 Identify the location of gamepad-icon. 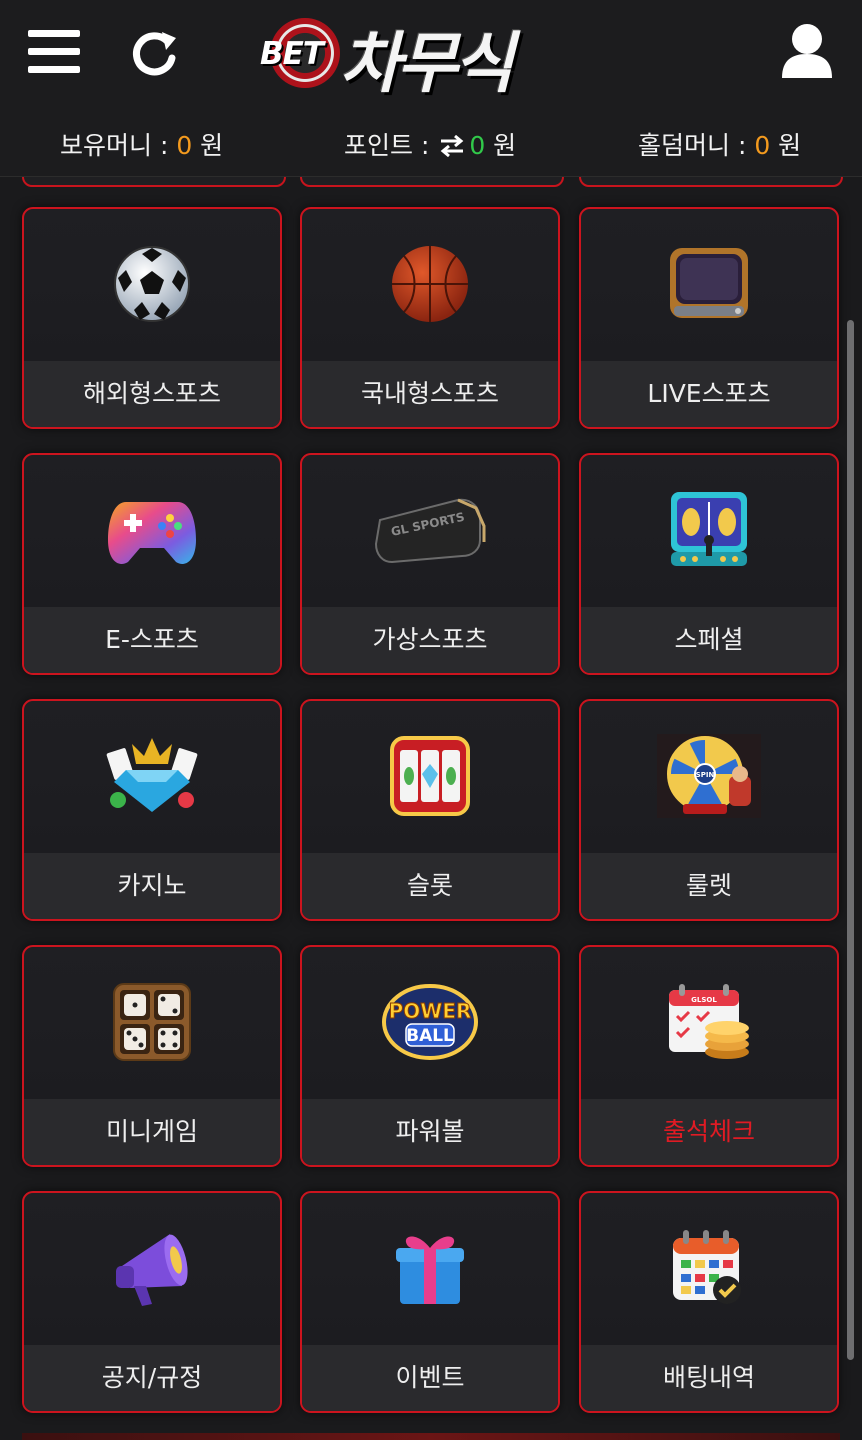
(152, 530).